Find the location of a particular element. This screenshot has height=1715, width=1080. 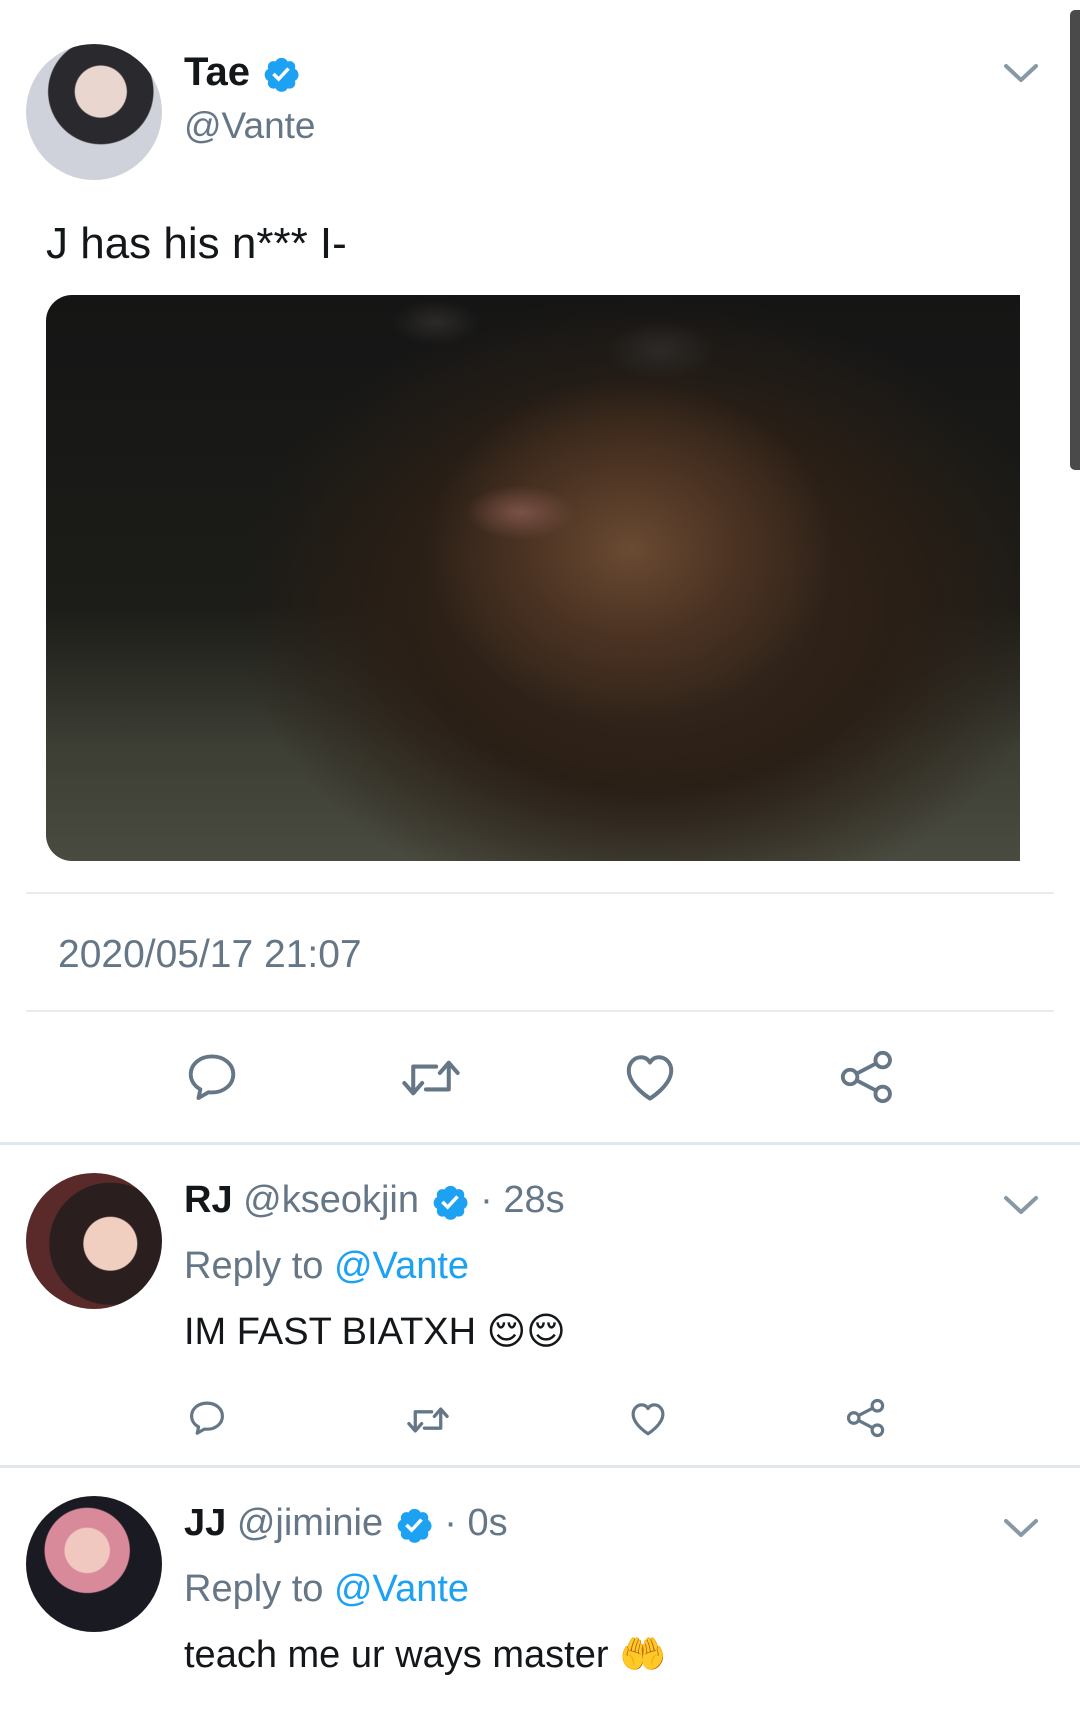

handle: @Vante is located at coordinates (250, 126).